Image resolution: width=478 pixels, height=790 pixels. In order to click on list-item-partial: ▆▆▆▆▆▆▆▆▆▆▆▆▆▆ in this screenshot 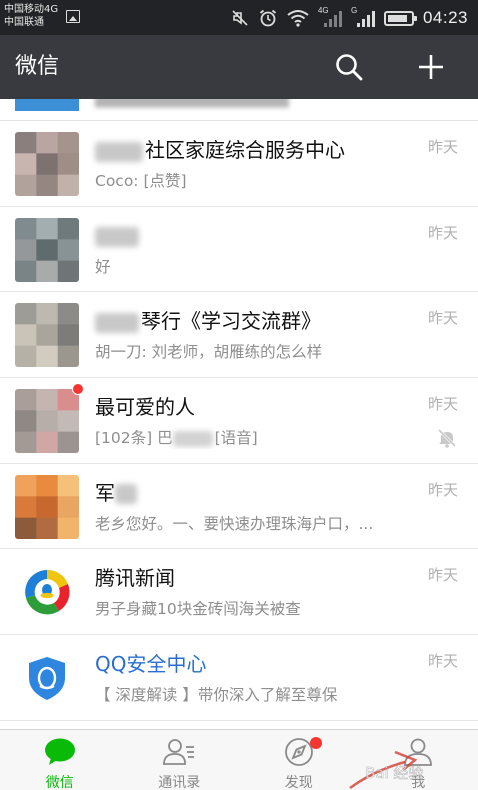, I will do `click(239, 110)`.